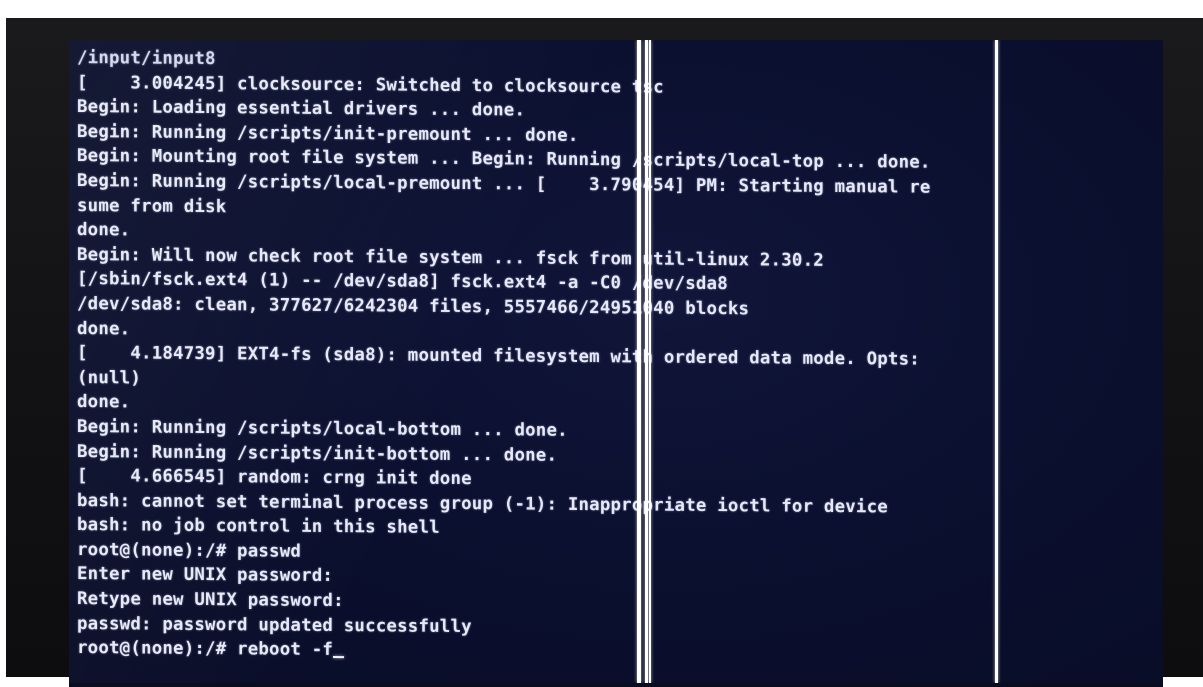 The image size is (1203, 687). What do you see at coordinates (339, 657) in the screenshot?
I see `text-cursor` at bounding box center [339, 657].